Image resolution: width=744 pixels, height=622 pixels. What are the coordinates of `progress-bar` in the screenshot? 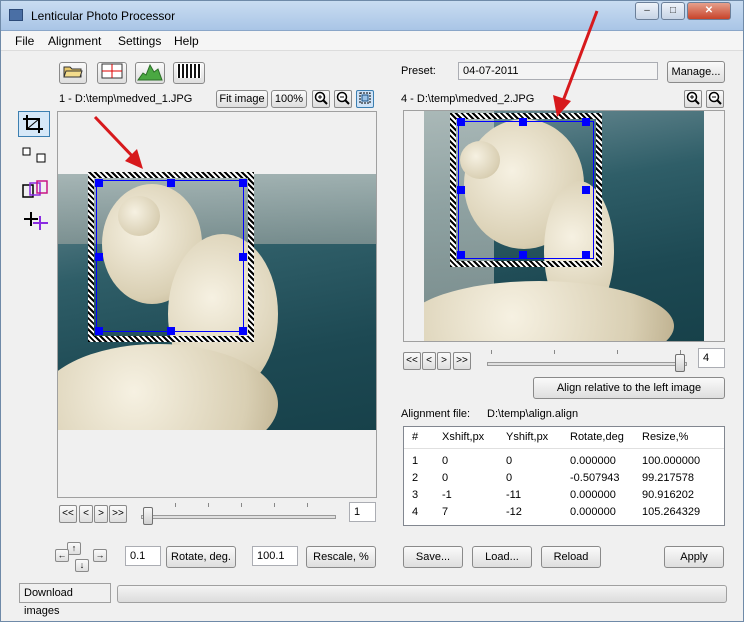 It's located at (422, 594).